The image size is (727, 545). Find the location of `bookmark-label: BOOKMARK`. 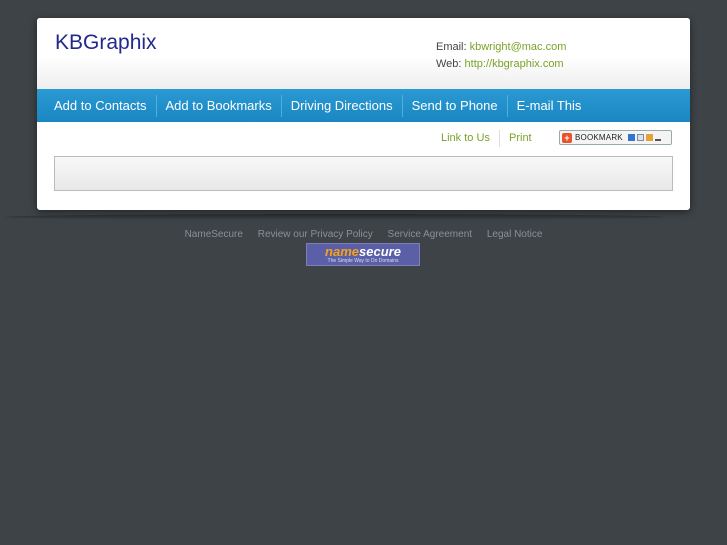

bookmark-label: BOOKMARK is located at coordinates (599, 137).